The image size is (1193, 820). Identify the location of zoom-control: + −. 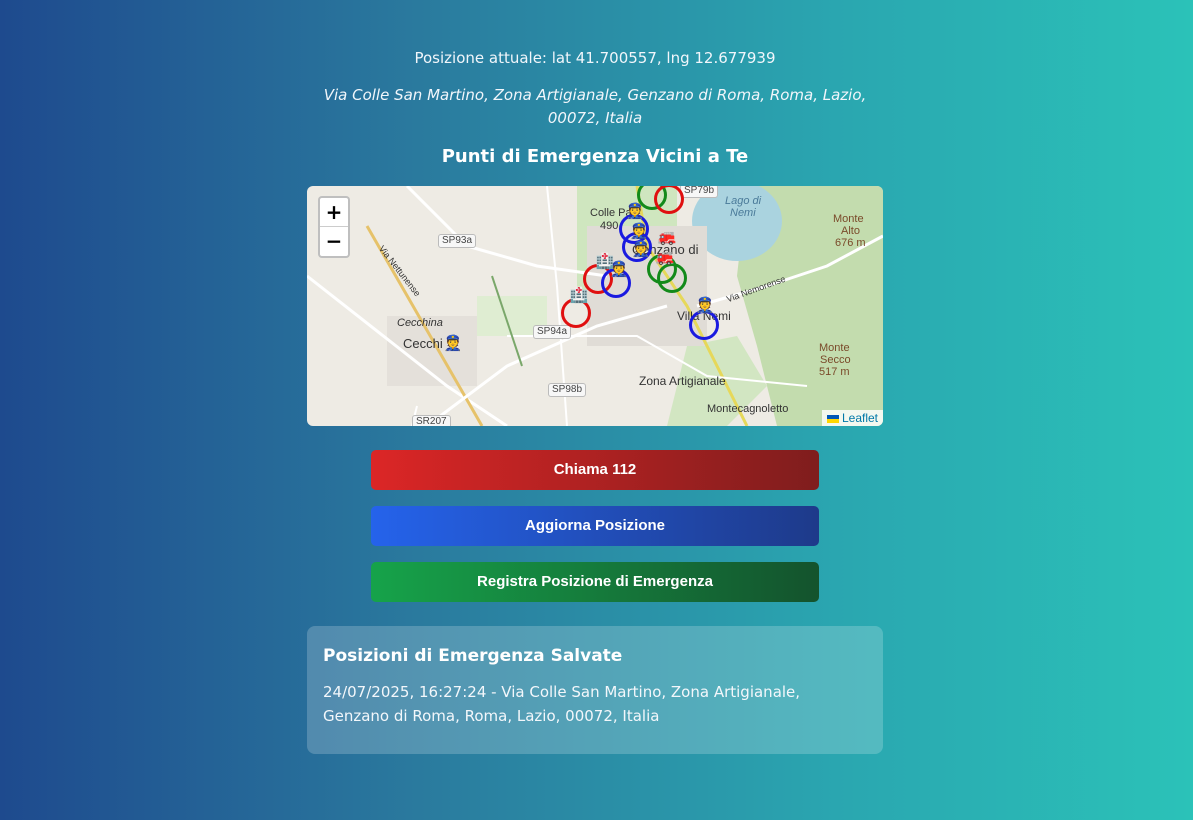
(334, 227).